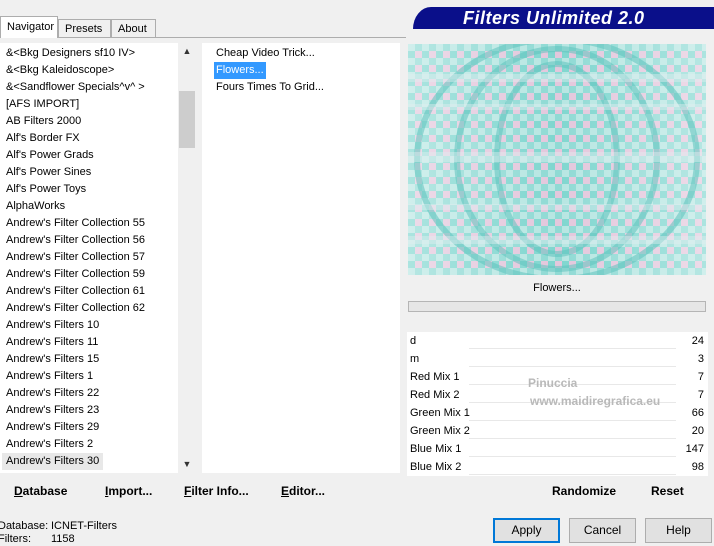  What do you see at coordinates (602, 530) in the screenshot?
I see `cancel-button: Cancel` at bounding box center [602, 530].